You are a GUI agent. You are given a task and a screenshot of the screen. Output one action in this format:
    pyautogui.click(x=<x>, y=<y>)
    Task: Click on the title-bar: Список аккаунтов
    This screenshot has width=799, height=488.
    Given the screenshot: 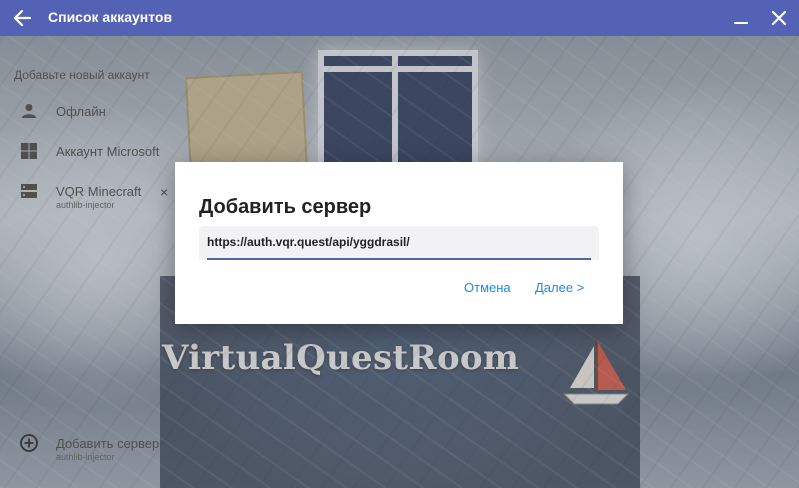 What is the action you would take?
    pyautogui.click(x=399, y=18)
    